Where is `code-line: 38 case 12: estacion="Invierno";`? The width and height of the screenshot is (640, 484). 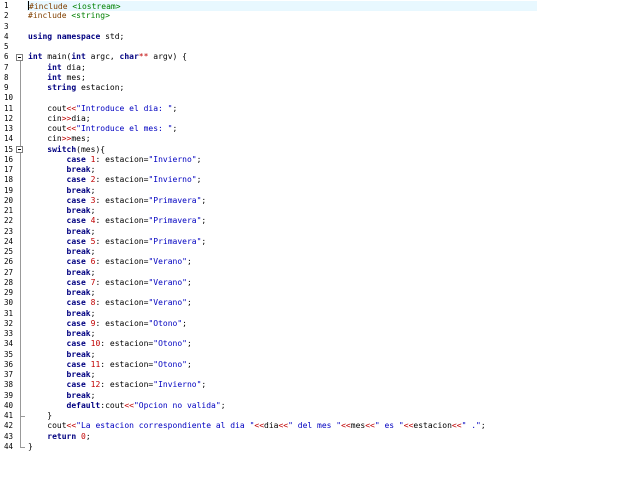
code-line: 38 case 12: estacion="Invierno"; is located at coordinates (320, 385).